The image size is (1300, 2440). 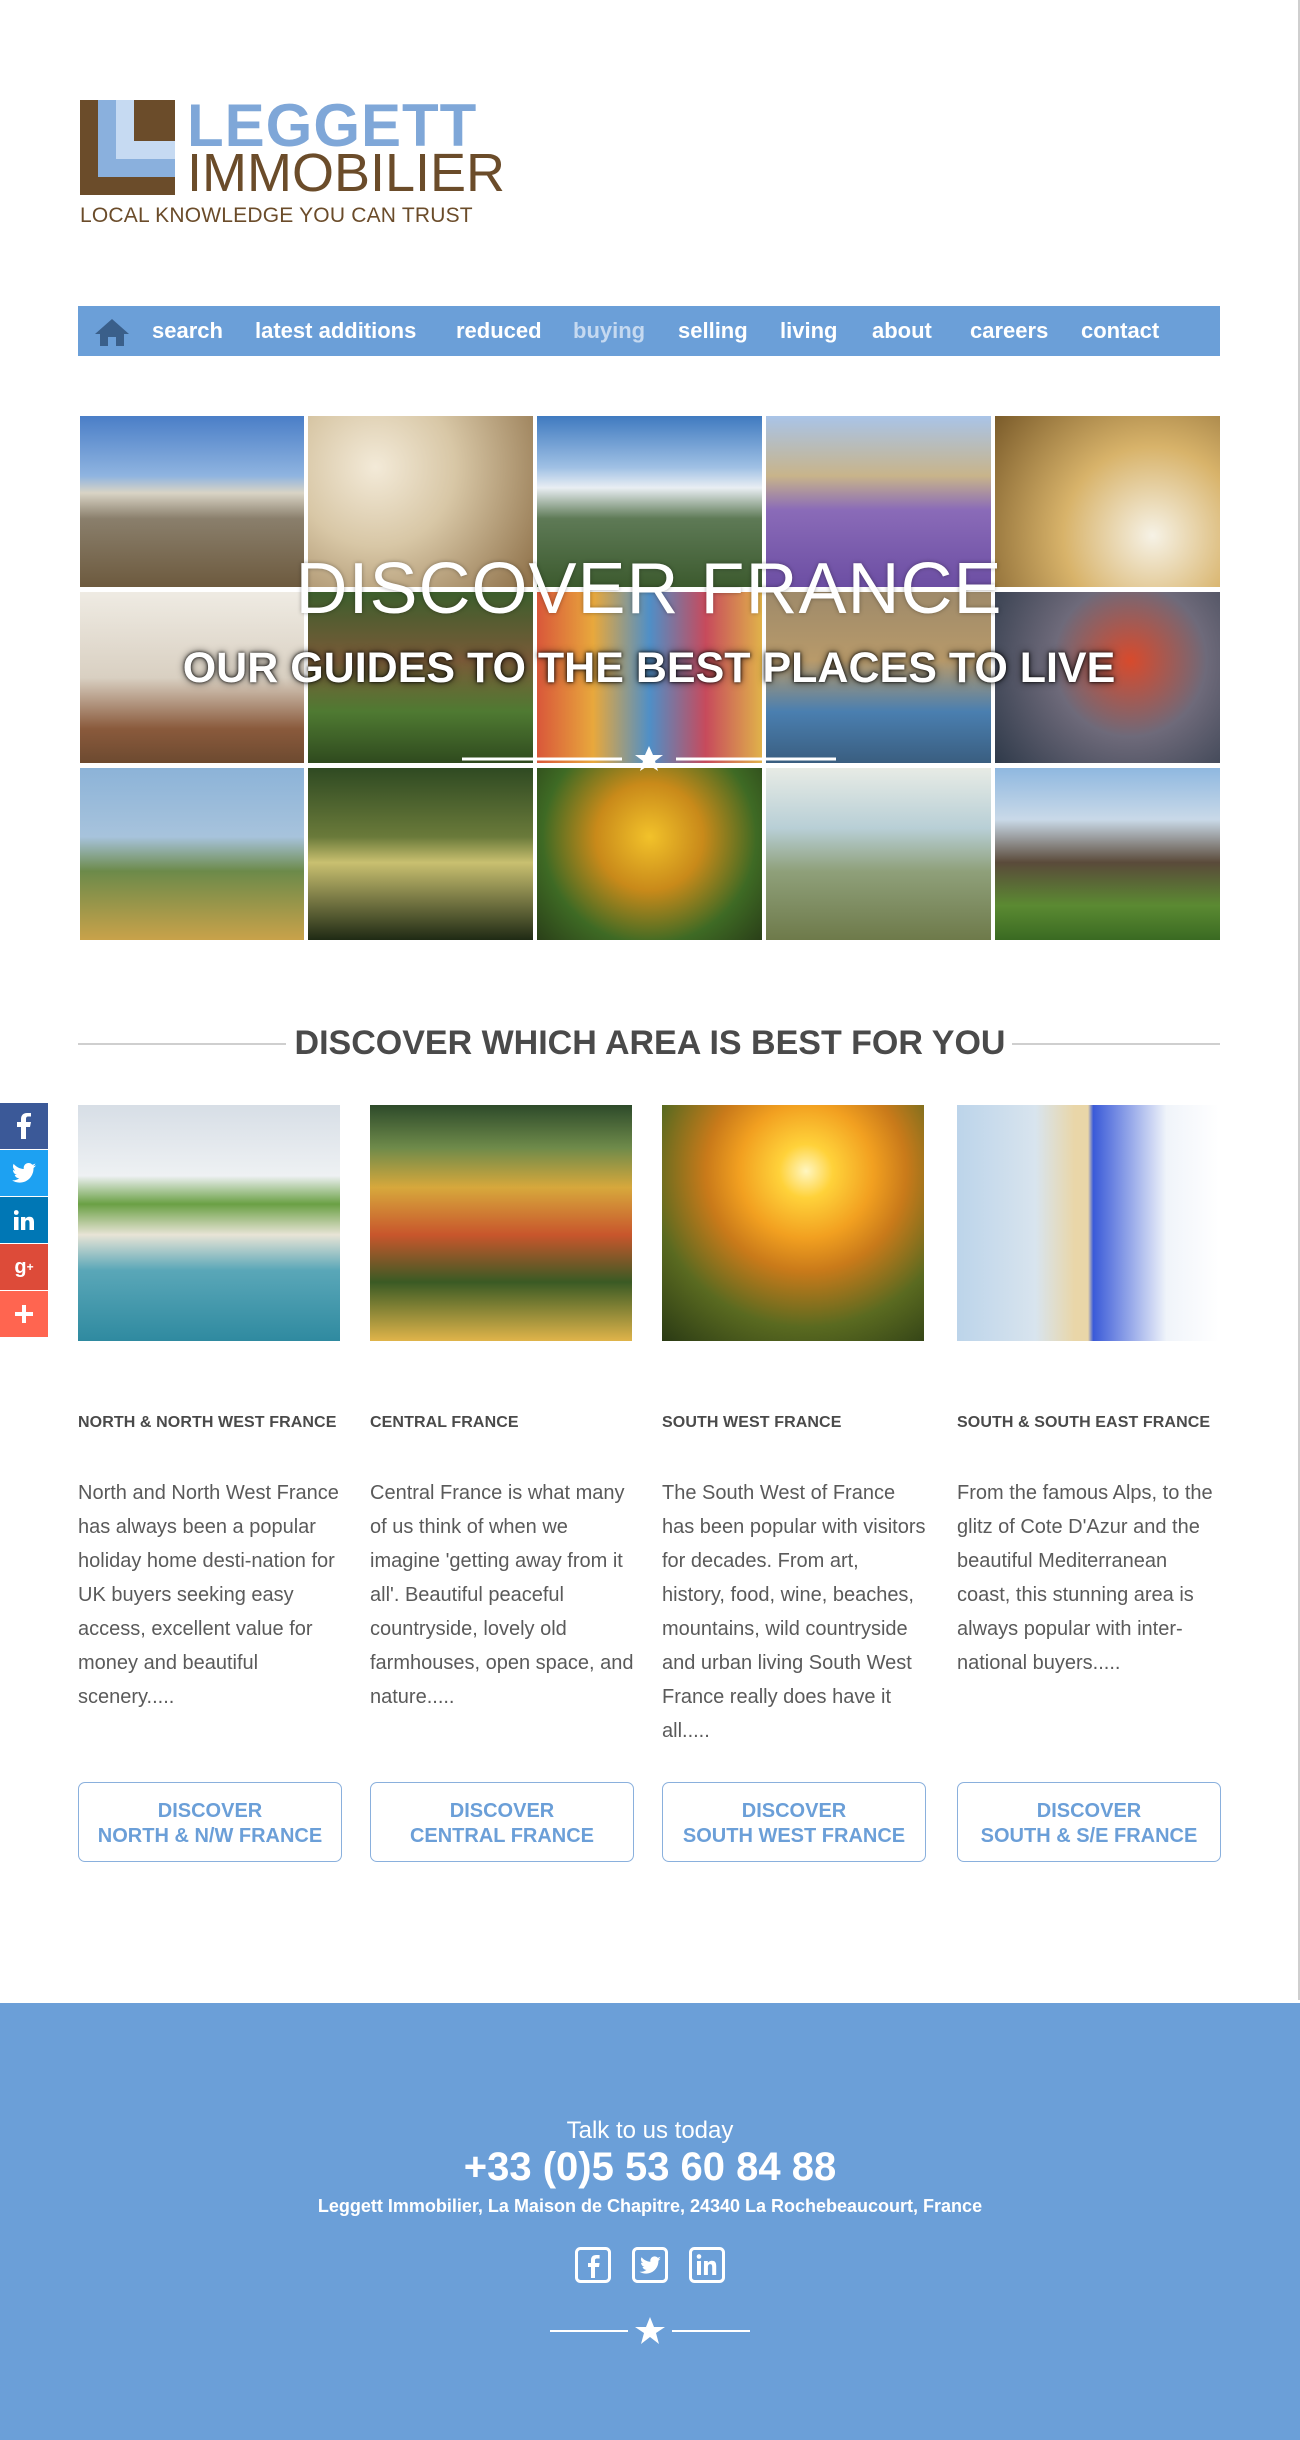 What do you see at coordinates (24, 1314) in the screenshot?
I see `share-plus-icon` at bounding box center [24, 1314].